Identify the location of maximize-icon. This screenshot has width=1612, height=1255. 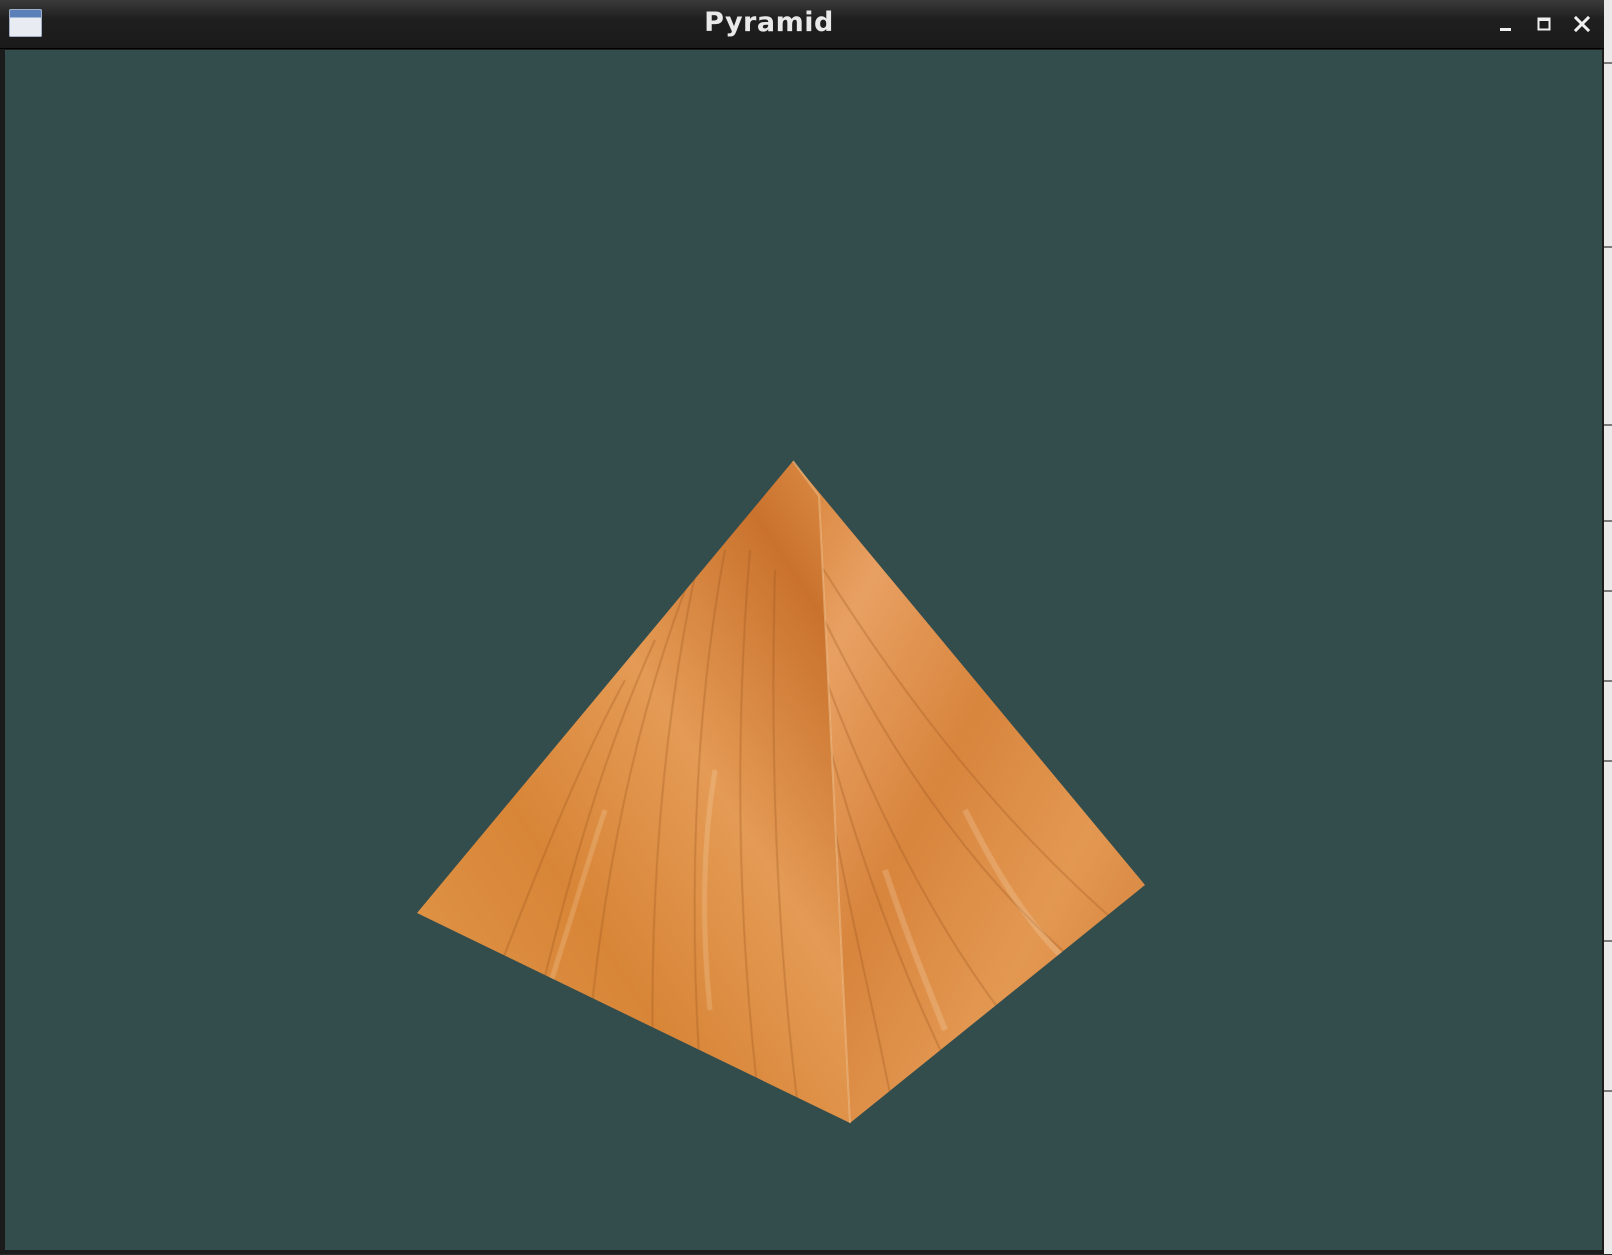
(1544, 24).